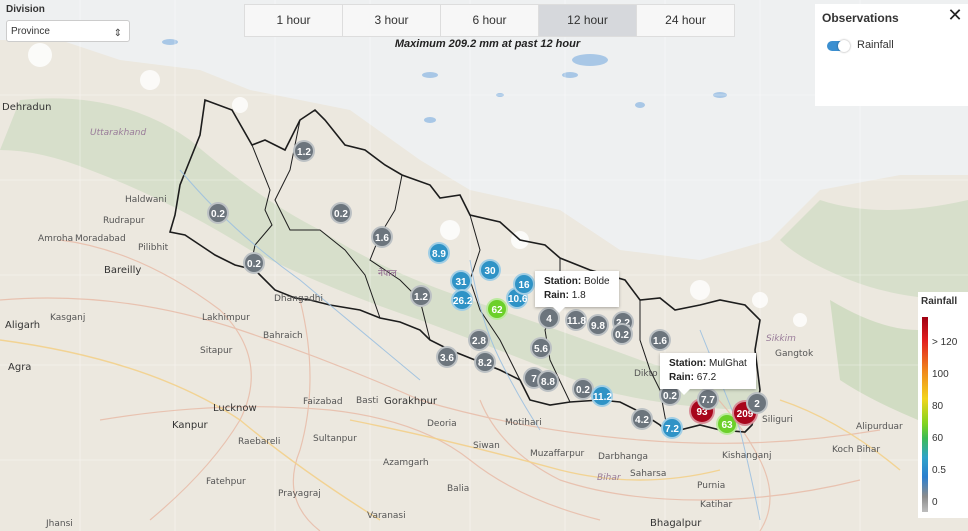 This screenshot has height=531, width=968. What do you see at coordinates (20, 367) in the screenshot?
I see `place-agra: Agra` at bounding box center [20, 367].